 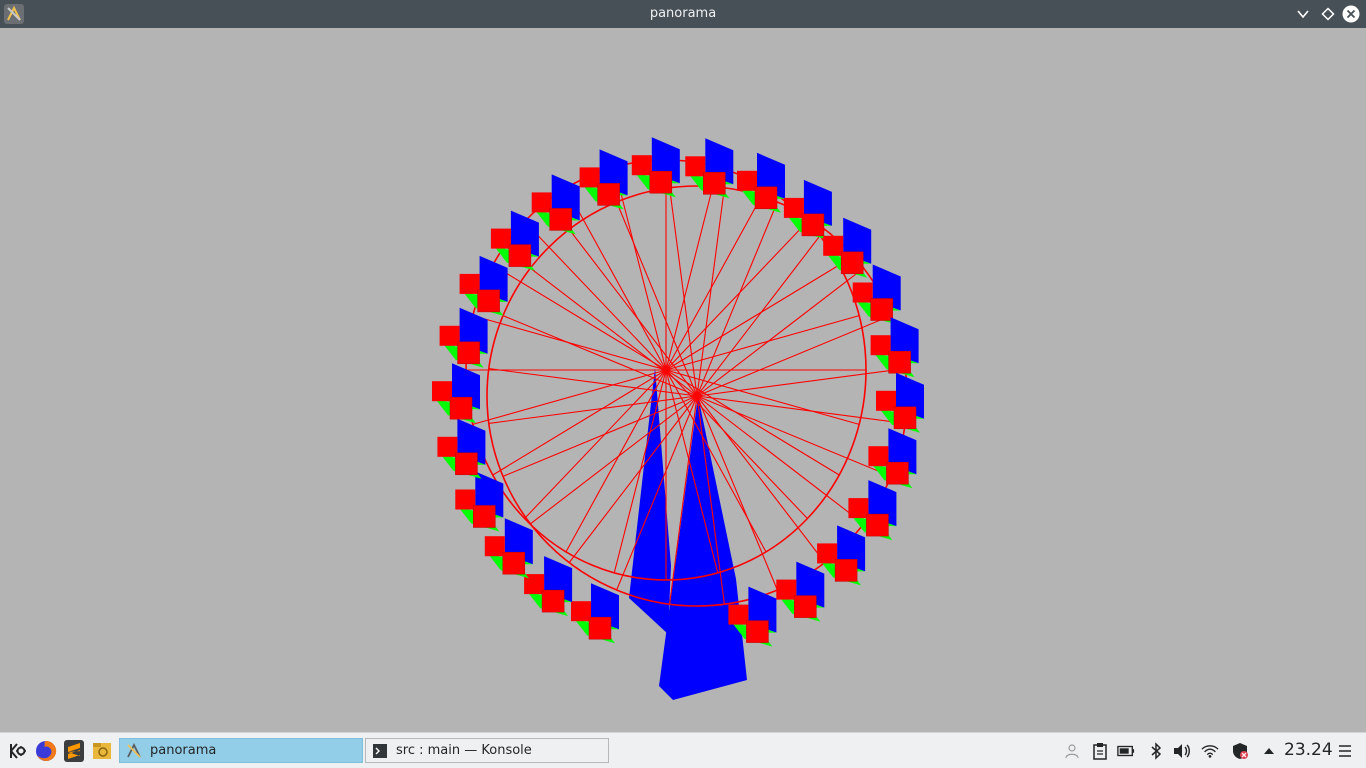 I want to click on task-konsole: src : main — Konsole, so click(x=487, y=750).